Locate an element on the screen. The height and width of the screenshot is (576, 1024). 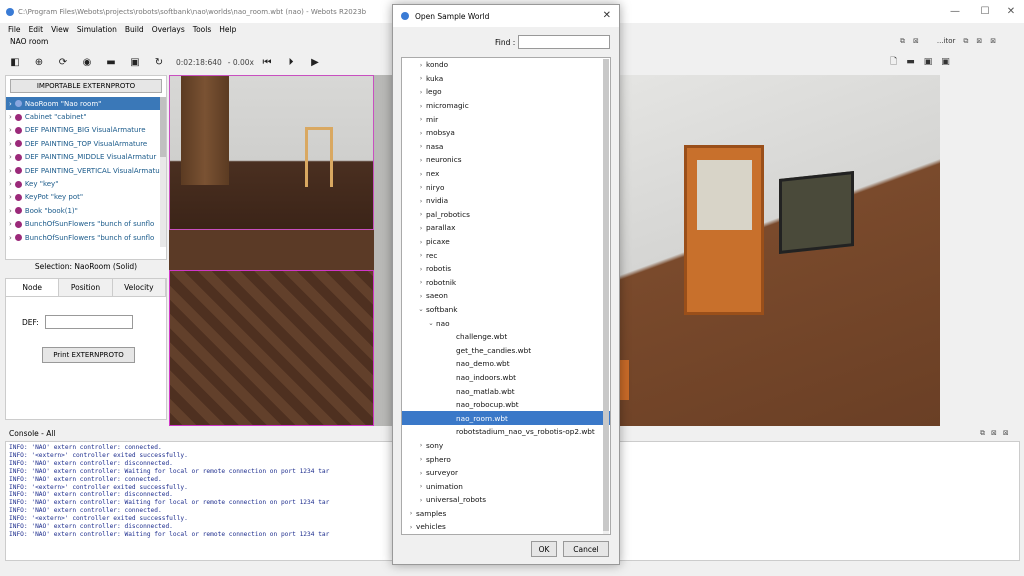
folder-item: › sony is located at coordinates (506, 446).